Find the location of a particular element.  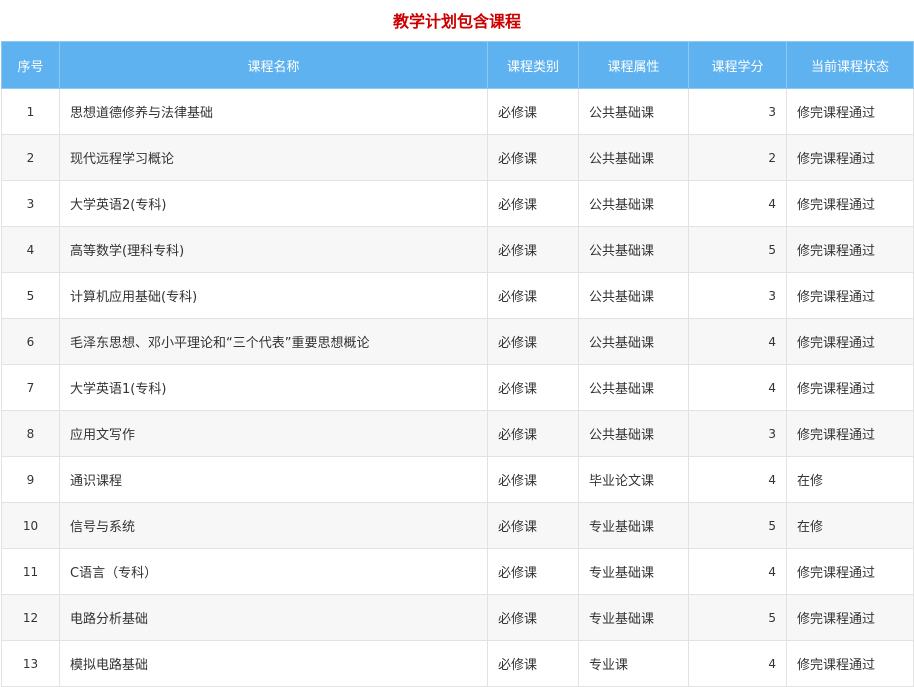

table-row: 8 应用文写作 必修课 公共基础课 3 修完课程通过 is located at coordinates (457, 433).